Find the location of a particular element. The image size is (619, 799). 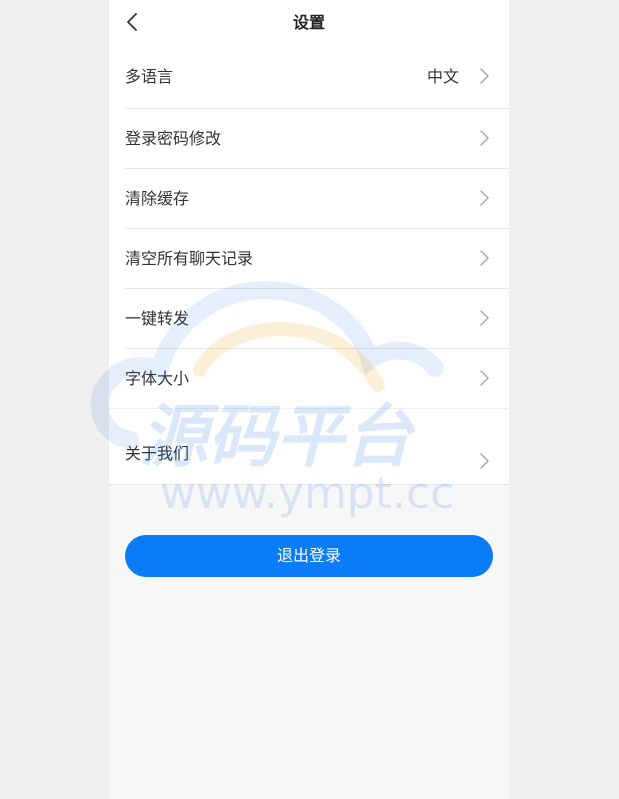

page-title: 设置 is located at coordinates (308, 22).